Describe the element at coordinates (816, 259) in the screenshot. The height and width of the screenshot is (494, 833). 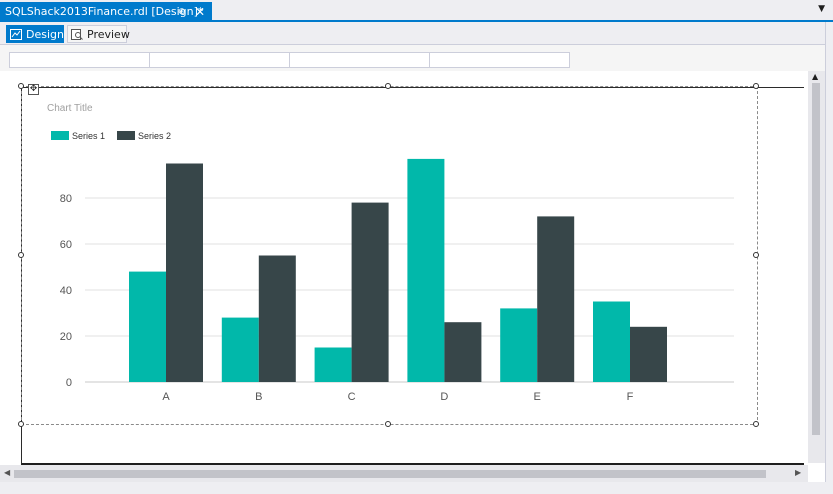
I see `vertical-scroll-thumb` at that location.